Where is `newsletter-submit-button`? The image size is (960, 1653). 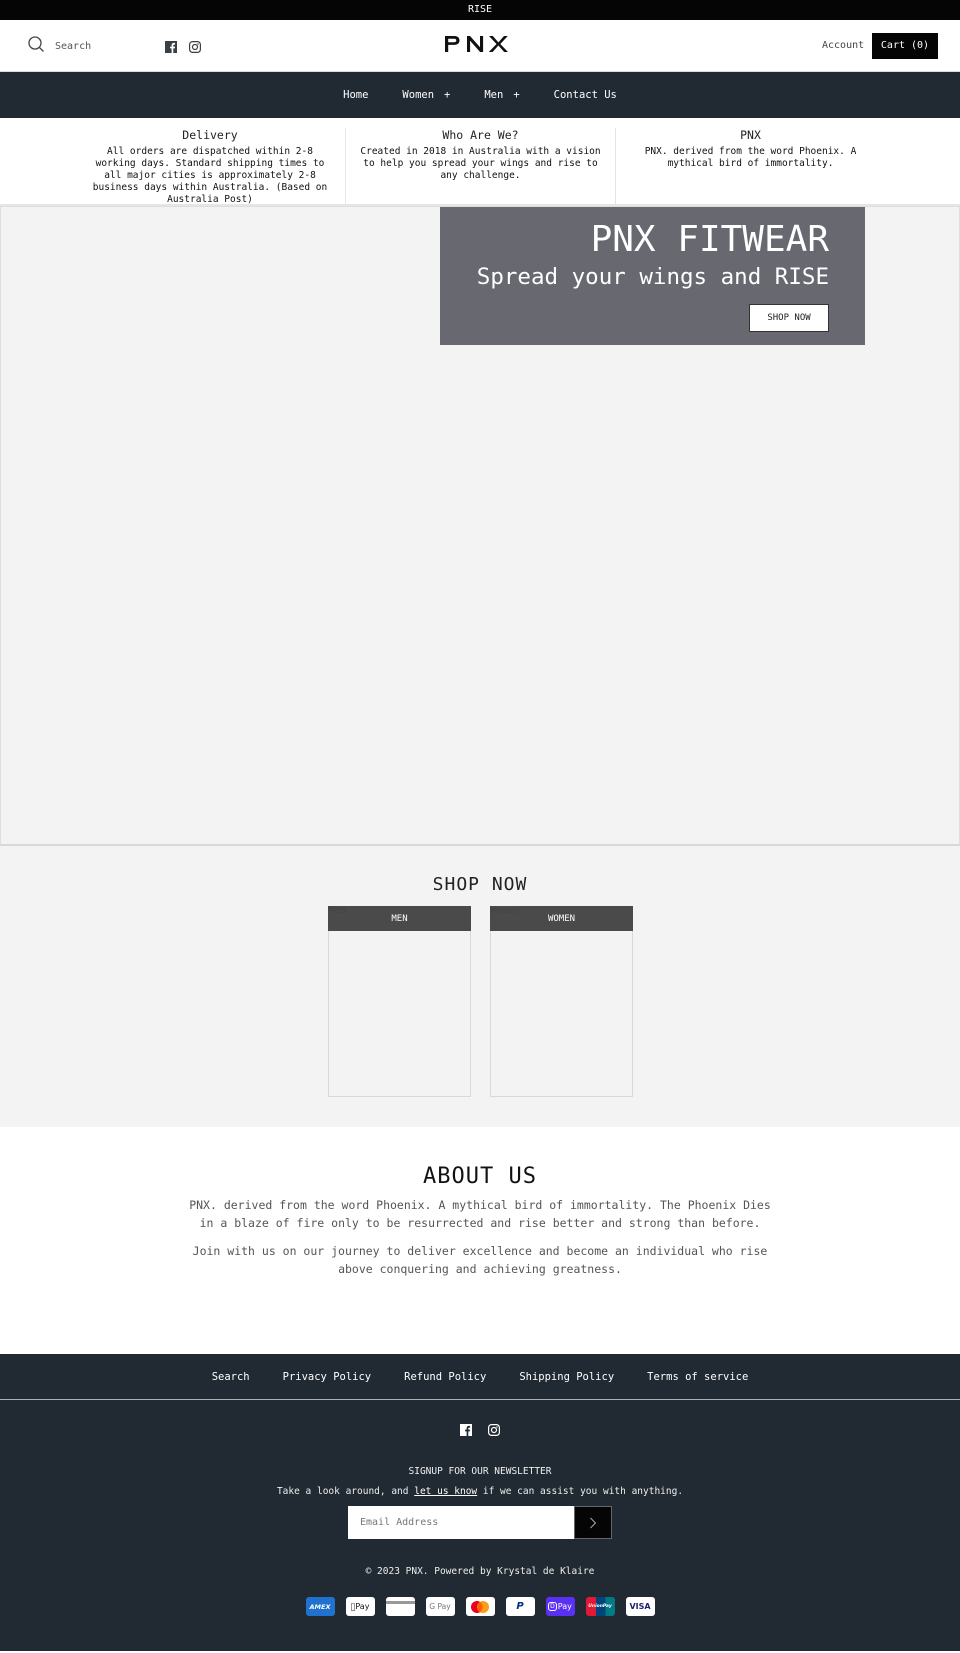
newsletter-submit-button is located at coordinates (593, 1522).